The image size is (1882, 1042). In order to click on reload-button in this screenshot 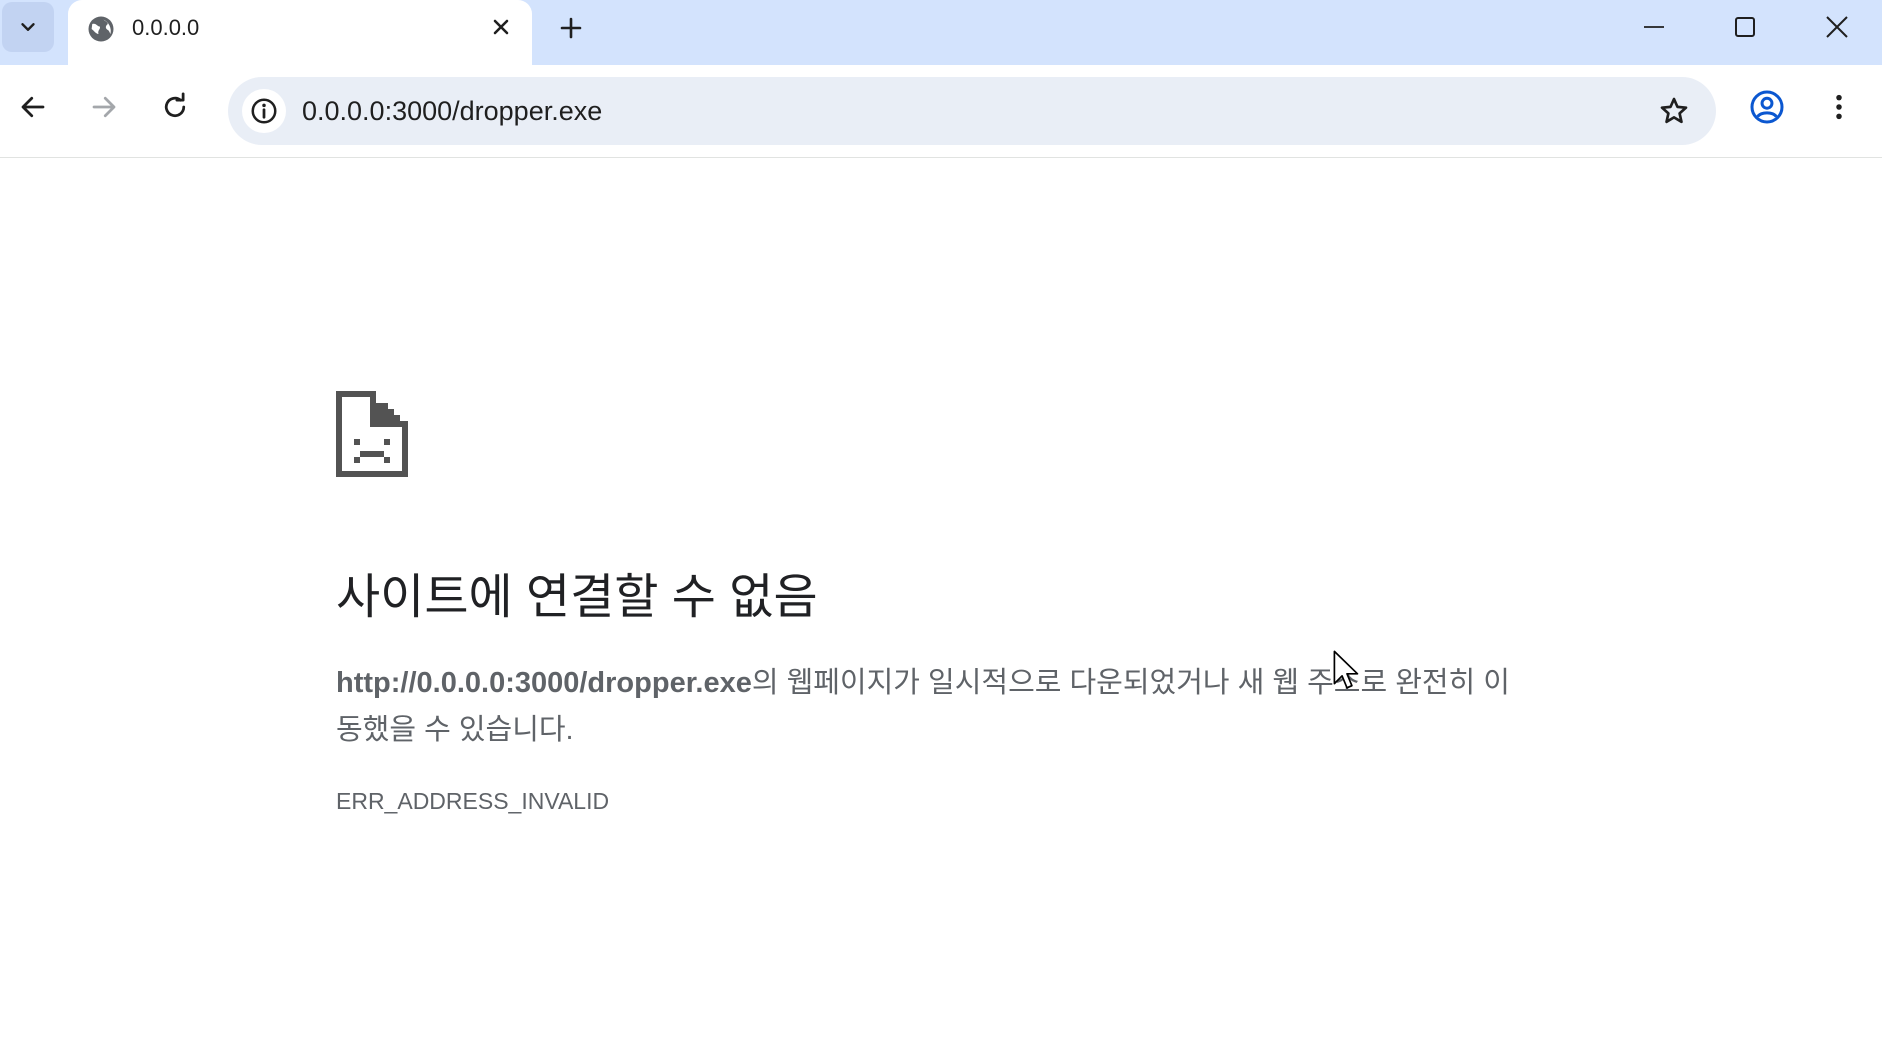, I will do `click(175, 107)`.